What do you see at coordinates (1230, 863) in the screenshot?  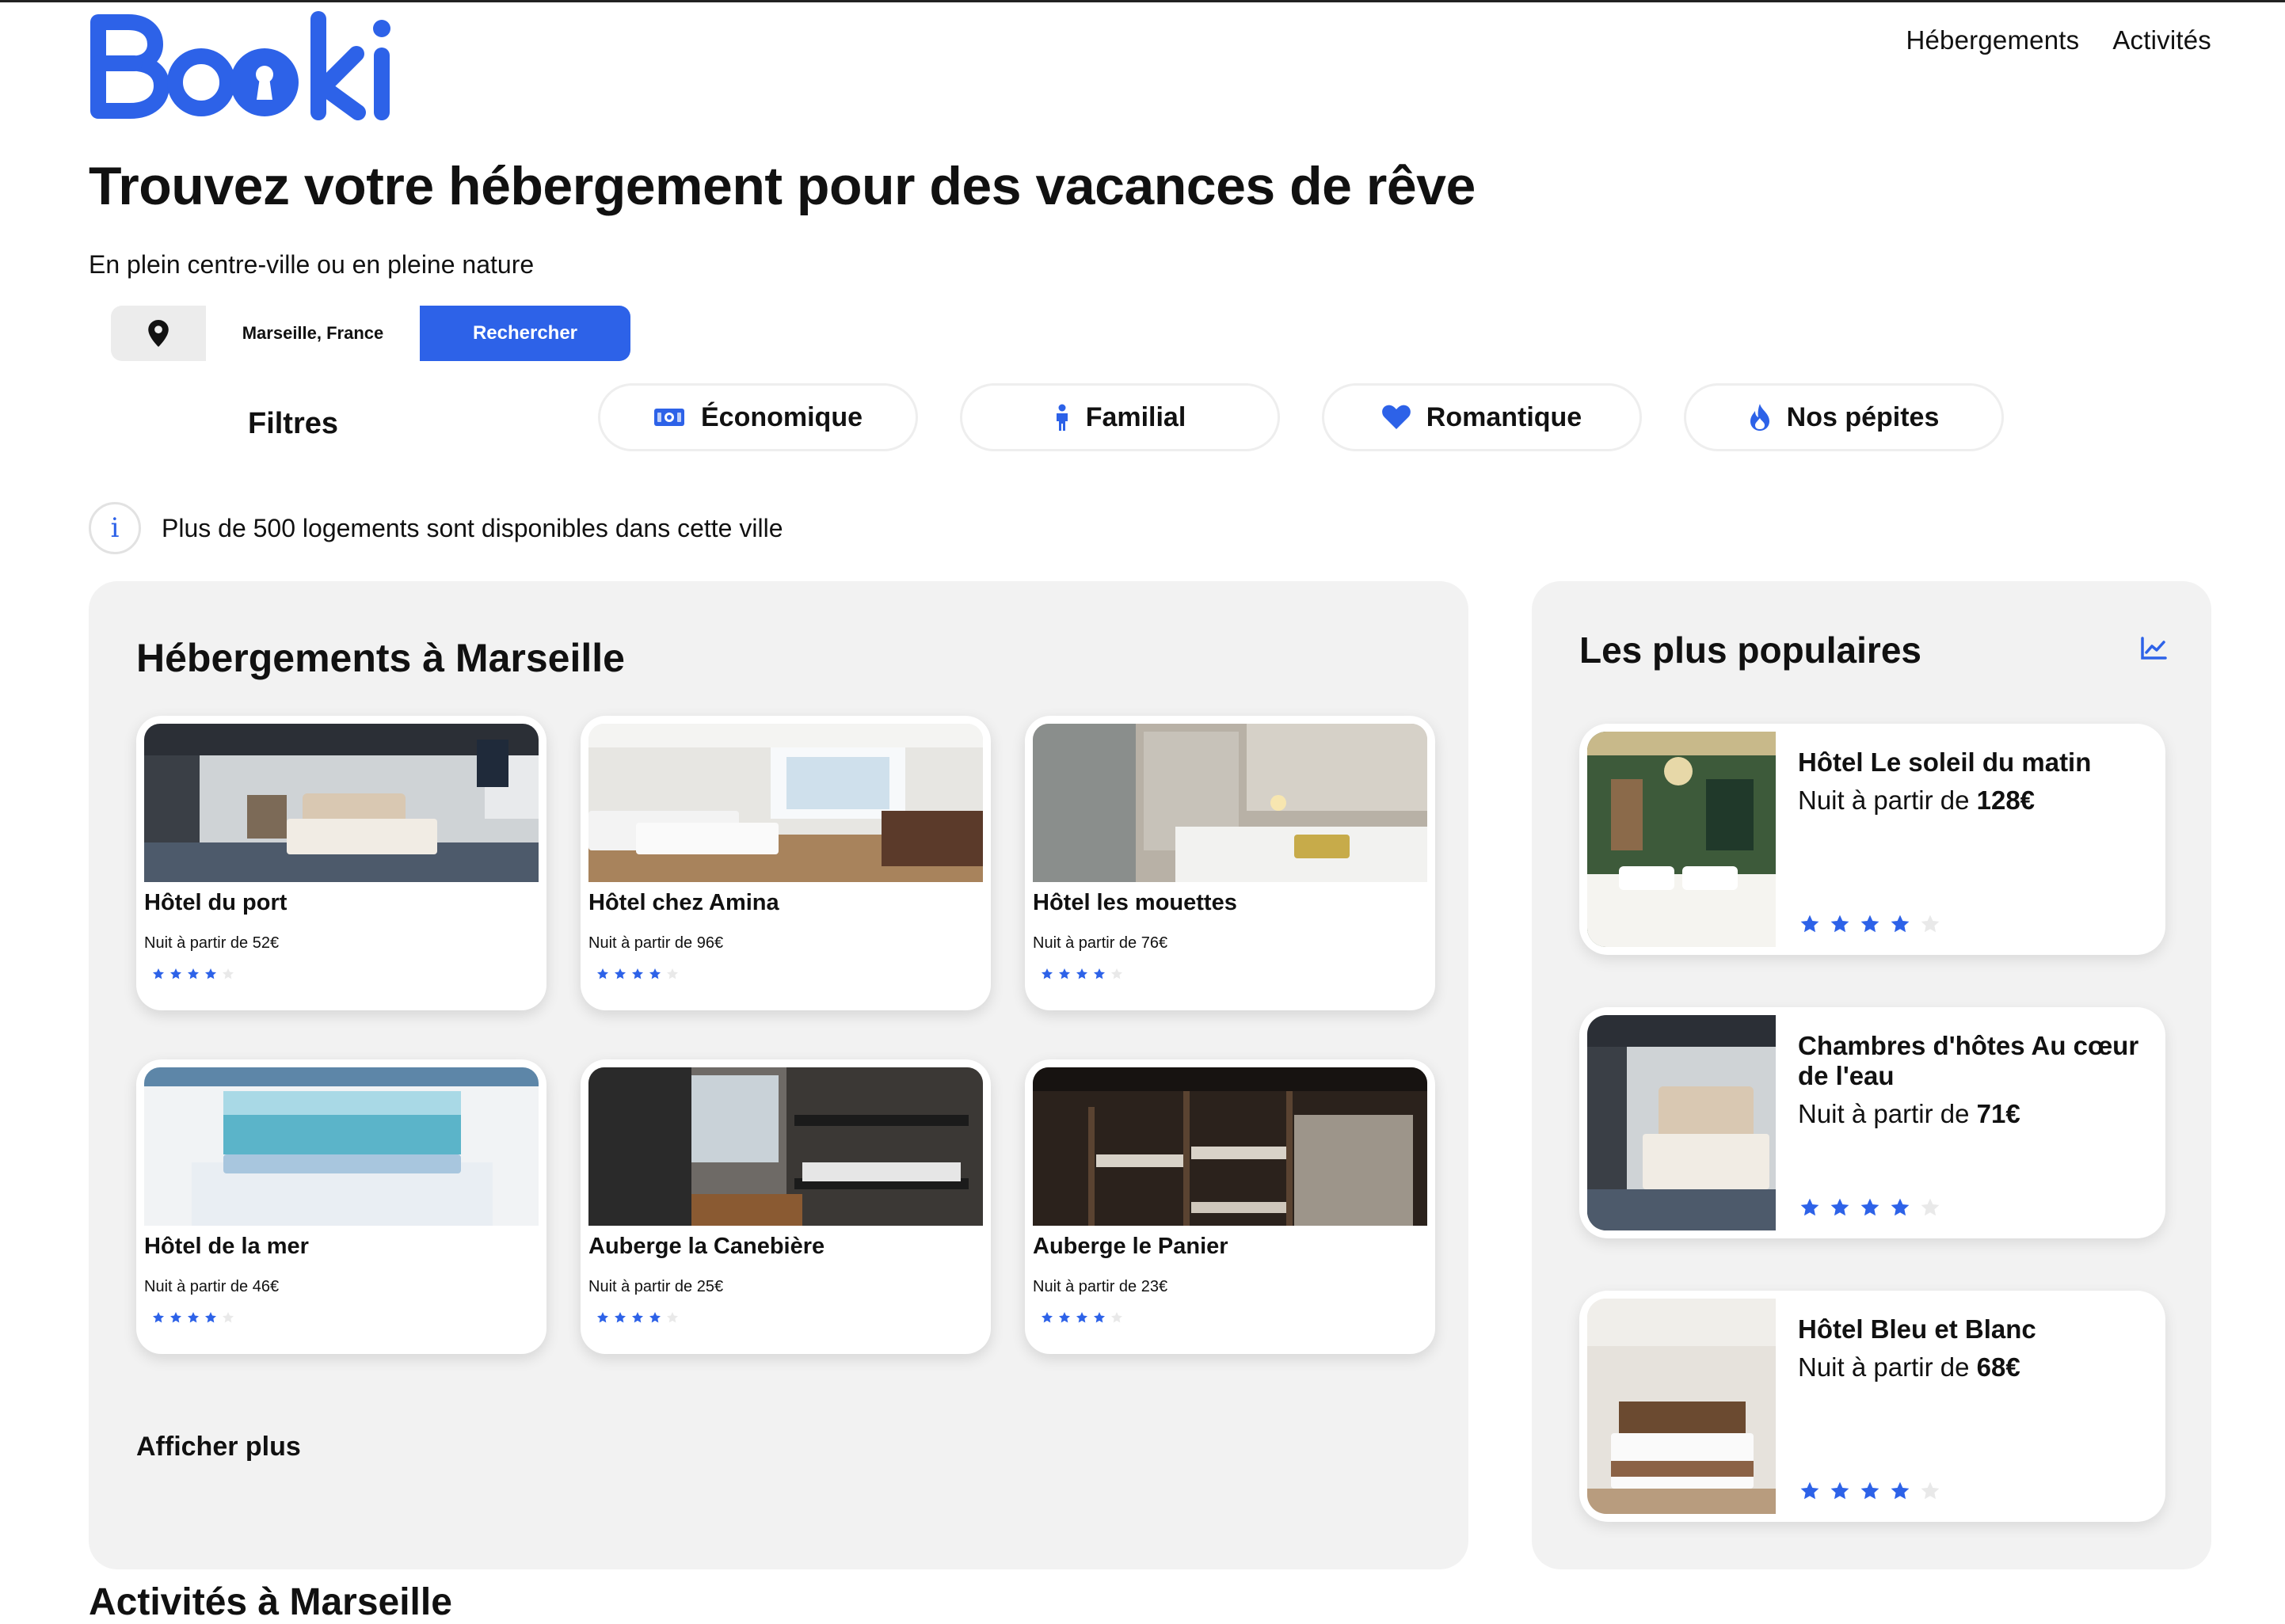 I see `lodging-card: Hôtel les mouettes Nuit à partir de 76€` at bounding box center [1230, 863].